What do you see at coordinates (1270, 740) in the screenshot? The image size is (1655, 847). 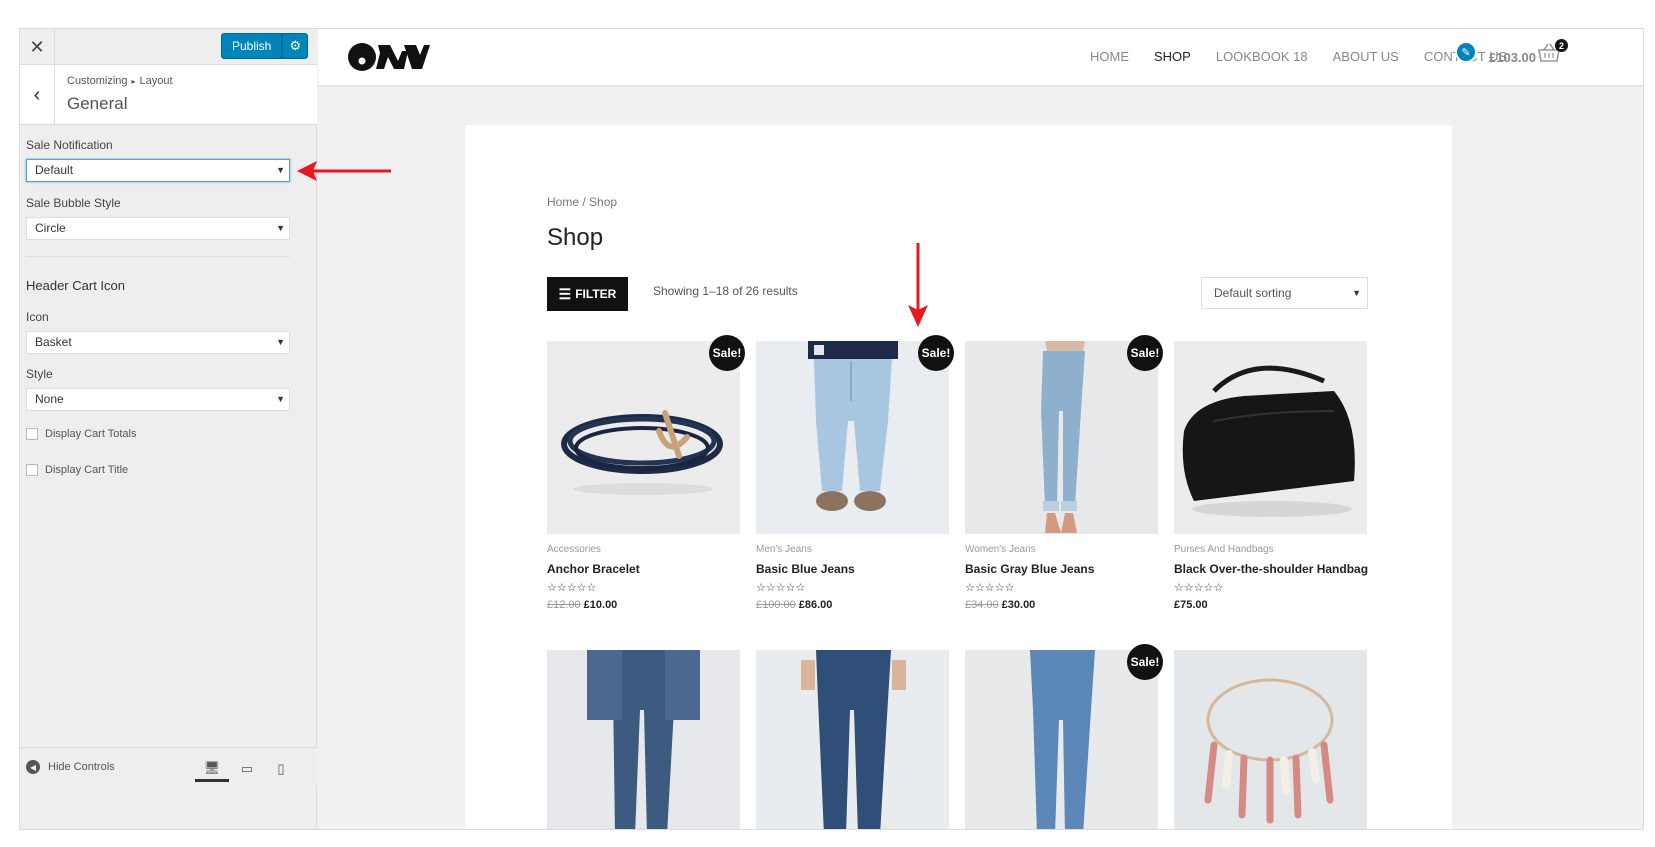 I see `product-image-tassel-bracelet` at bounding box center [1270, 740].